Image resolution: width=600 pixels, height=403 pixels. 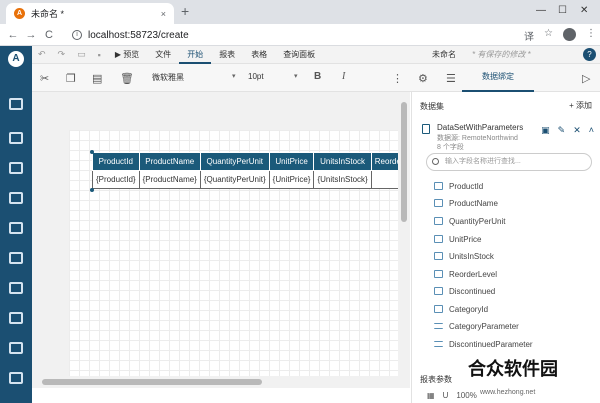 I want to click on dataset-name: DataSetWithParameters, so click(x=480, y=127).